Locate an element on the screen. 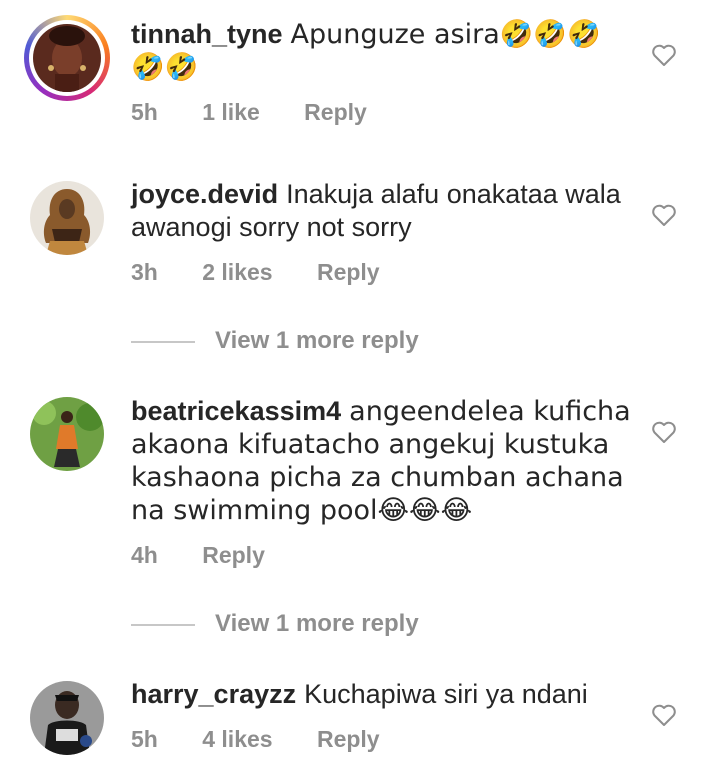 The width and height of the screenshot is (720, 773). comment-meta: 3h 2 likes Reply is located at coordinates (274, 272).